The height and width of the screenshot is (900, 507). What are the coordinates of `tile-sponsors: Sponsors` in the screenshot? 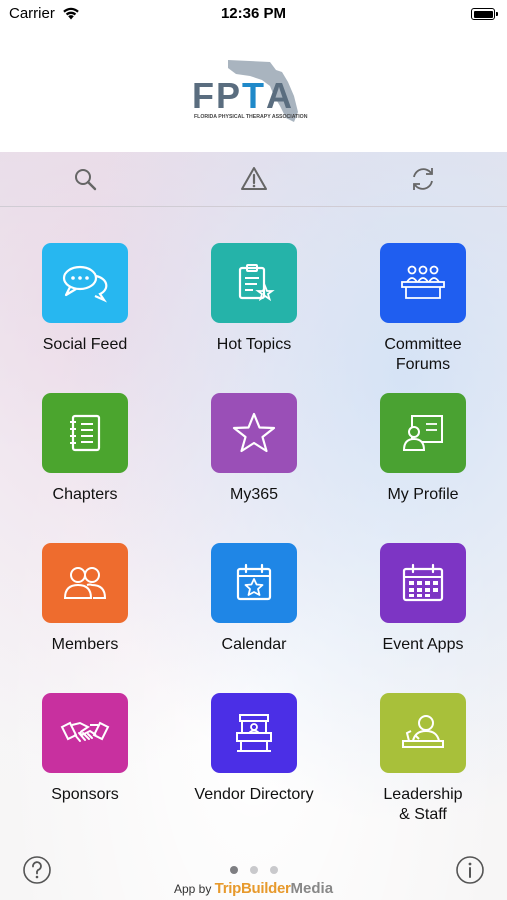 It's located at (85, 749).